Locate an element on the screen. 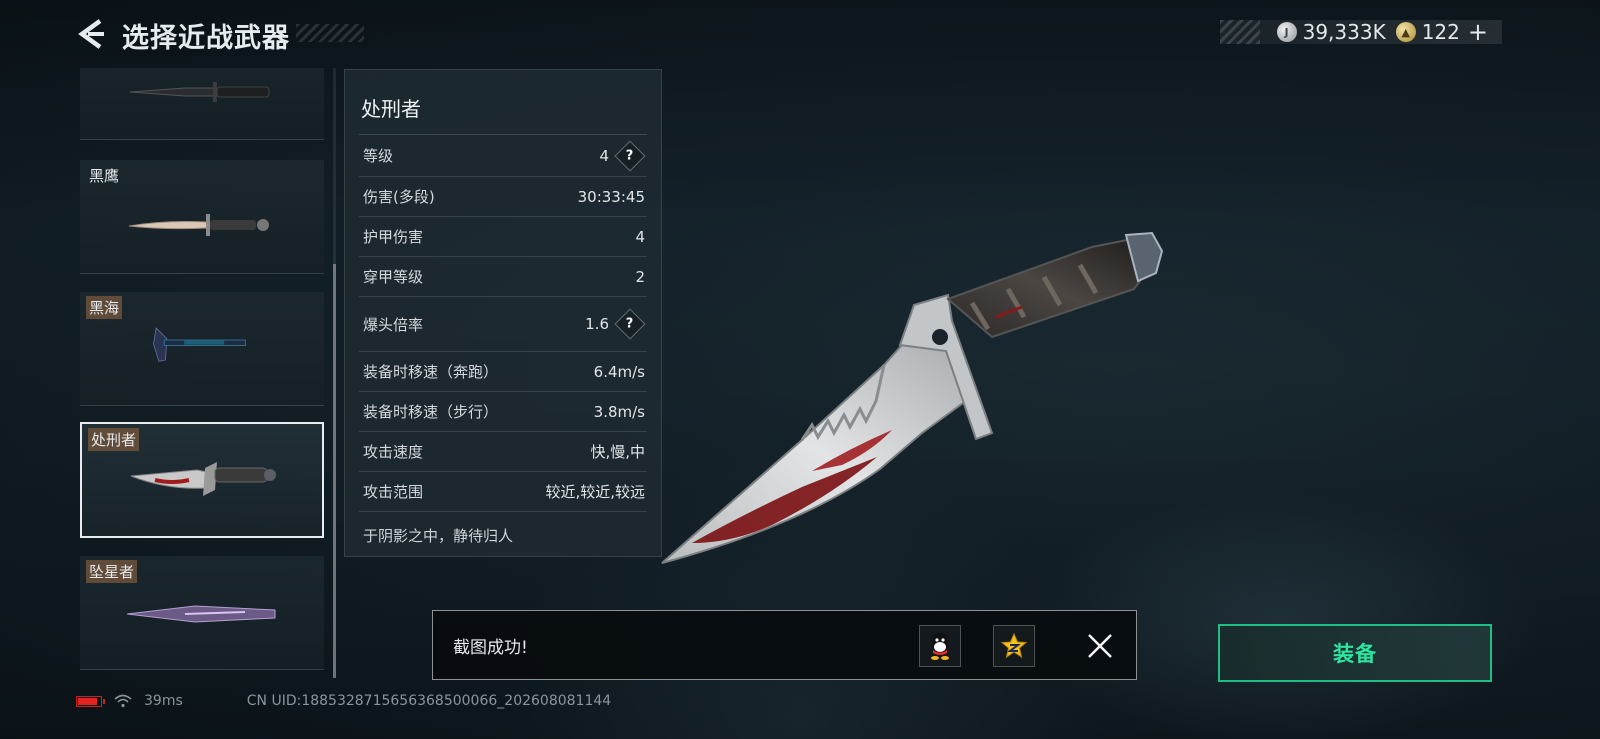  currency-bar: J 39,333K ▲ 122 + is located at coordinates (1361, 32).